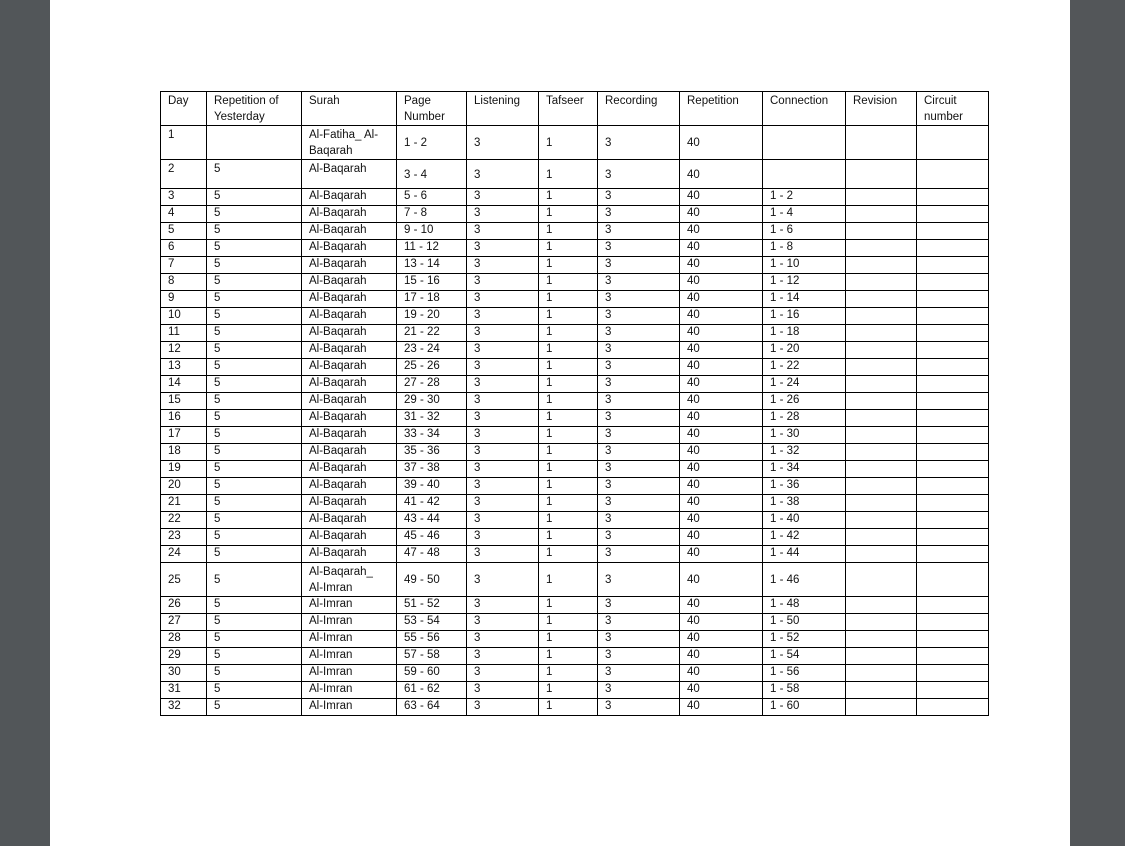 Image resolution: width=1125 pixels, height=846 pixels. What do you see at coordinates (183, 469) in the screenshot?
I see `table-cell: 19` at bounding box center [183, 469].